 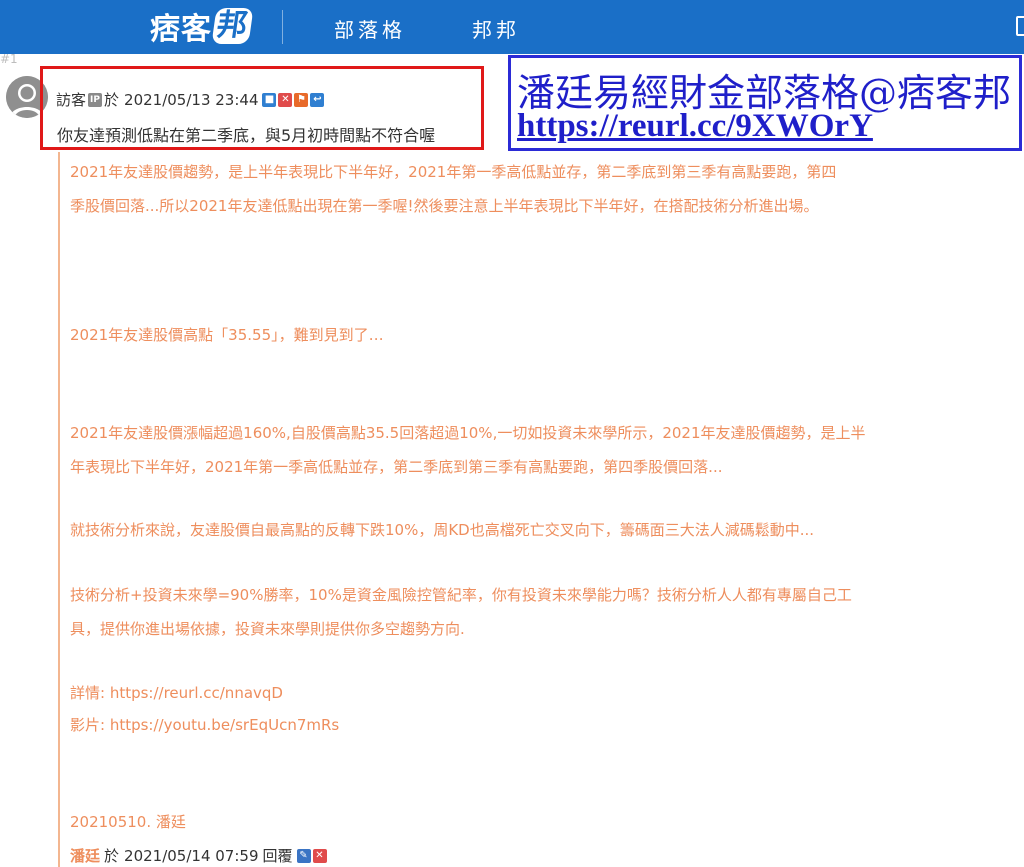 What do you see at coordinates (246, 135) in the screenshot?
I see `comment-text: 你友達預測低點在第二季底，與5月初時間點不符合喔` at bounding box center [246, 135].